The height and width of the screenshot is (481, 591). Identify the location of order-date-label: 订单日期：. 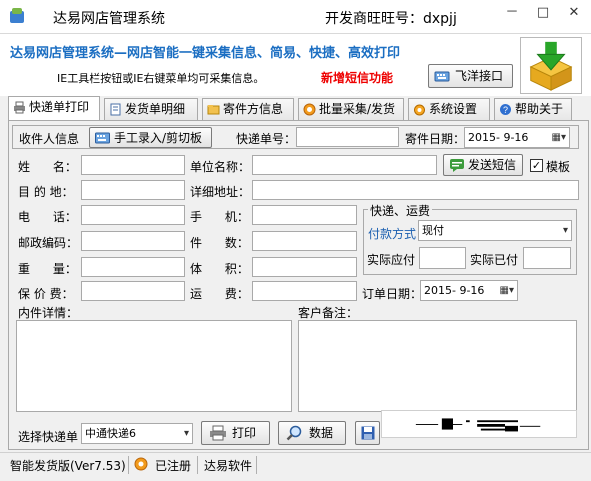
(392, 294).